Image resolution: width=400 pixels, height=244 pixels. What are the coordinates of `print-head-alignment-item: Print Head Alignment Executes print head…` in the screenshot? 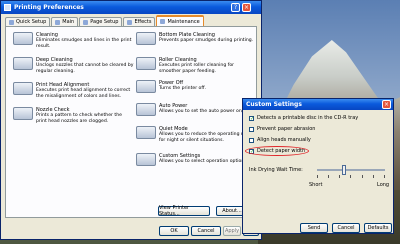 It's located at (73, 90).